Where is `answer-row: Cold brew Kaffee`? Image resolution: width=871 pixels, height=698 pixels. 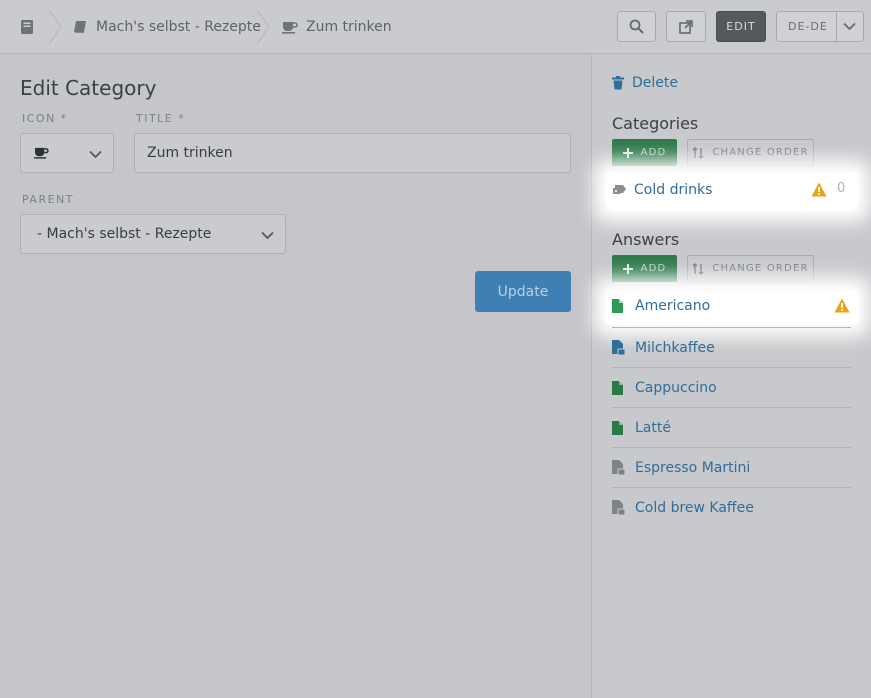 answer-row: Cold brew Kaffee is located at coordinates (731, 507).